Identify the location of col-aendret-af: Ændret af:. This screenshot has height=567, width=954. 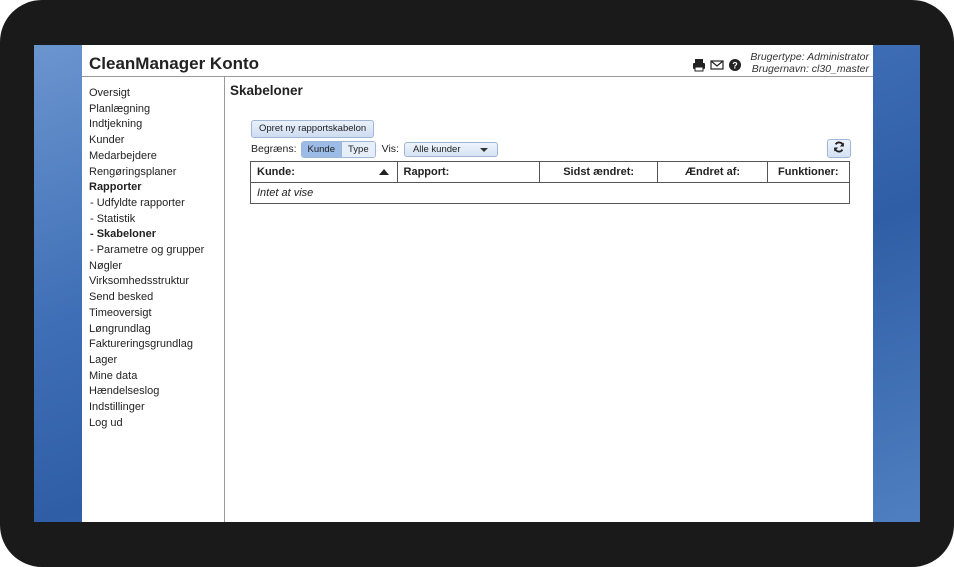
(712, 172).